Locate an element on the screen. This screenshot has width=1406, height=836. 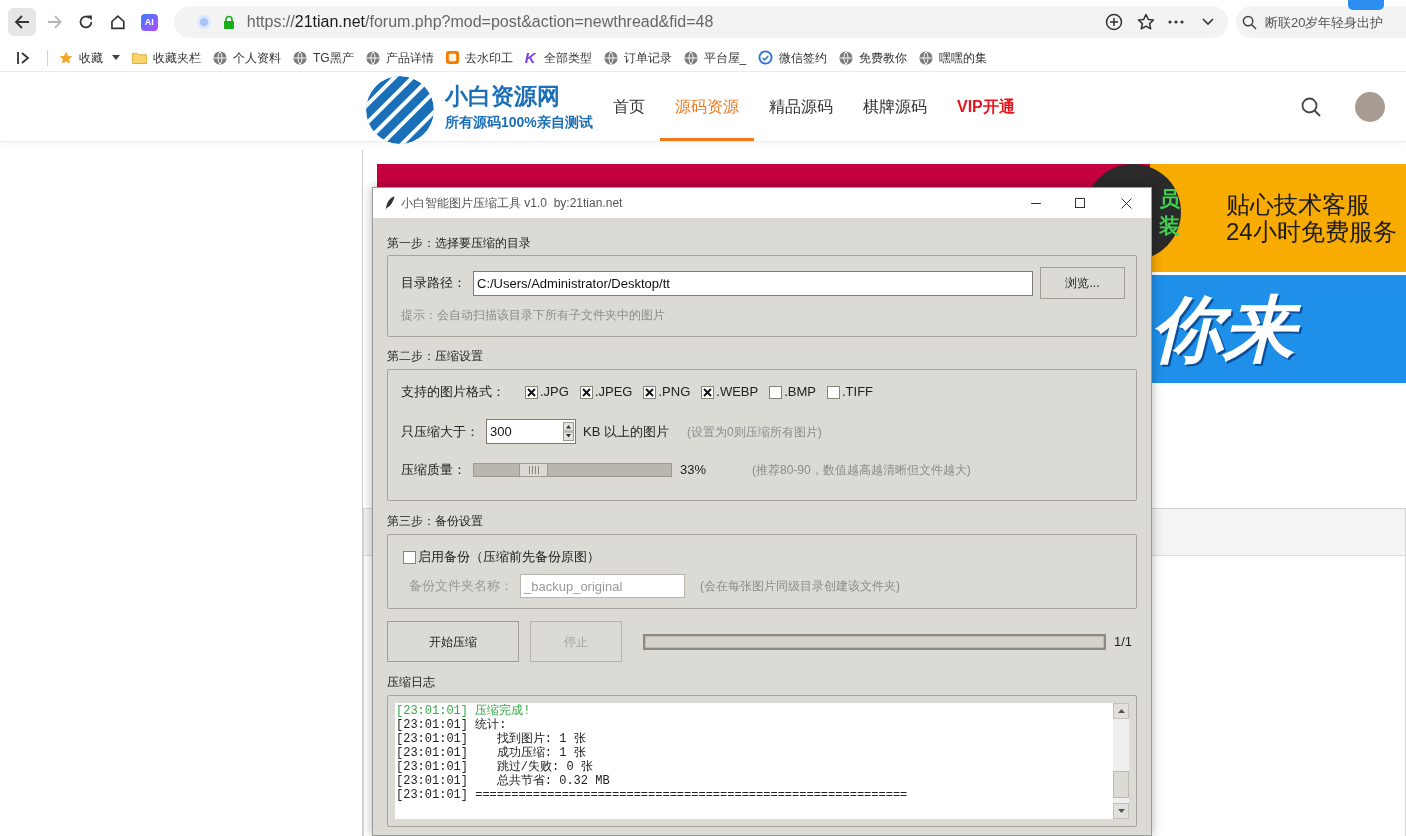
scrollbar is located at coordinates (1121, 761).